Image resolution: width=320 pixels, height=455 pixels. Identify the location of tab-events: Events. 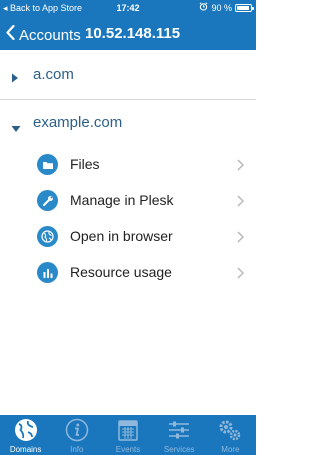
(127, 435).